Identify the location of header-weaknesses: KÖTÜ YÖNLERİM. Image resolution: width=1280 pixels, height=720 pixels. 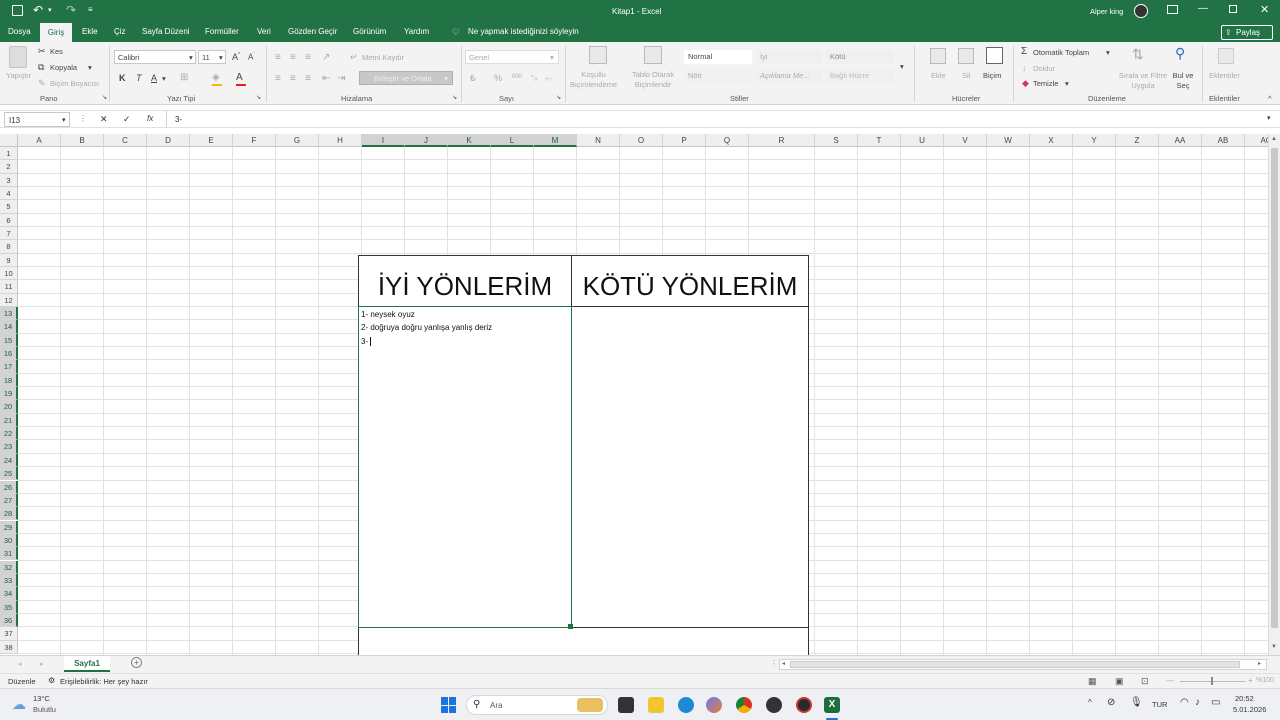
(690, 281).